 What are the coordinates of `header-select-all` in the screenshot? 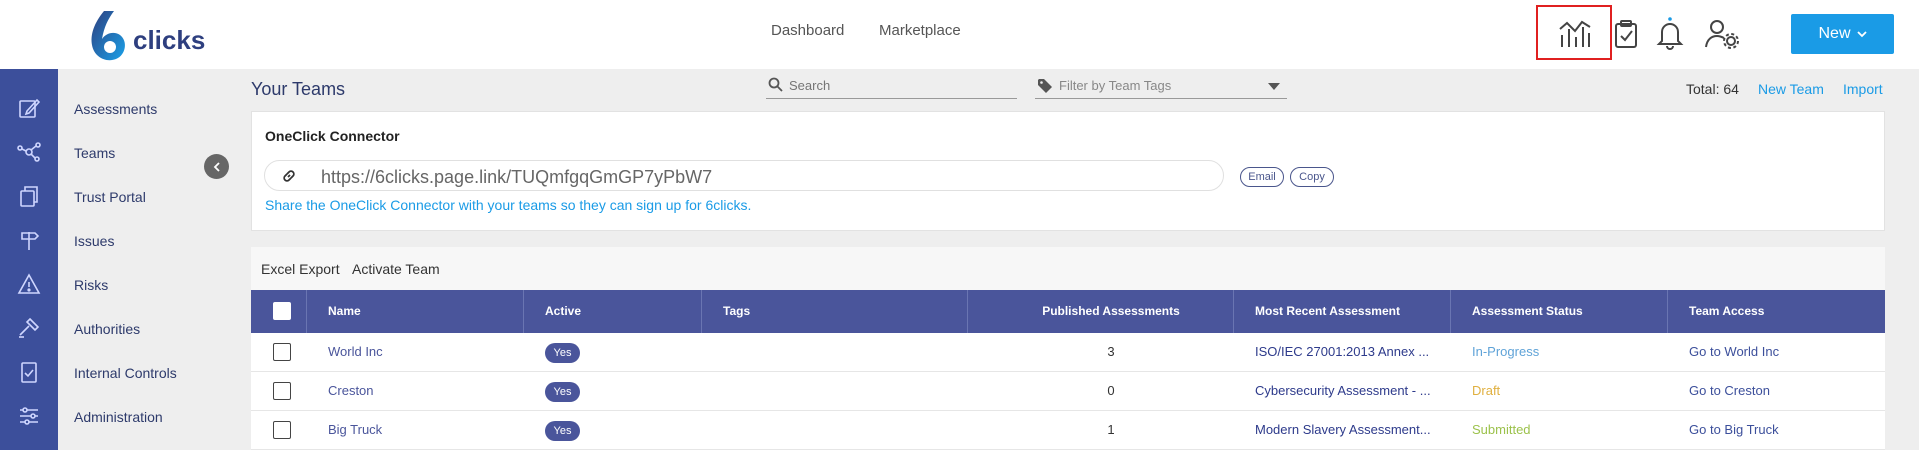 It's located at (278, 311).